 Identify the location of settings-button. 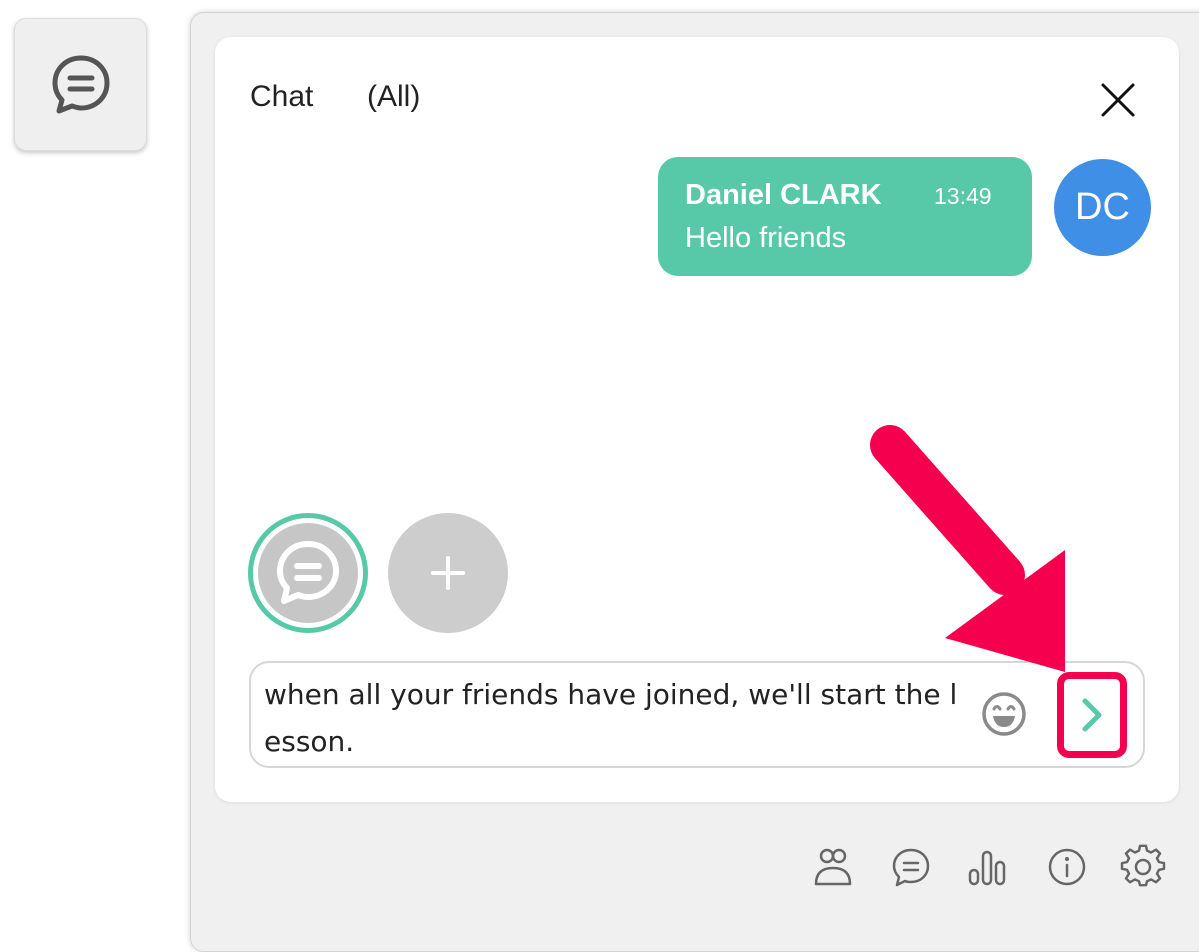
(1143, 867).